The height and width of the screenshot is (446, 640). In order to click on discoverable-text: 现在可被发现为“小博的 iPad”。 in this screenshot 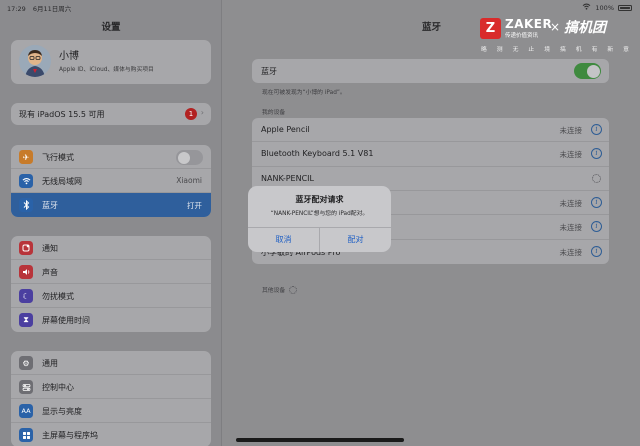, I will do `click(304, 93)`.